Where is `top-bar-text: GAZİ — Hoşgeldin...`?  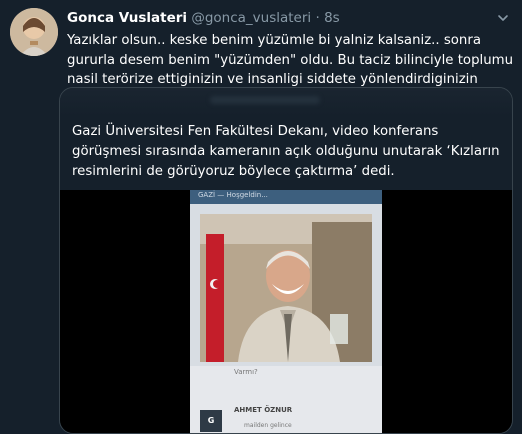 top-bar-text: GAZİ — Hoşgeldin... is located at coordinates (233, 195).